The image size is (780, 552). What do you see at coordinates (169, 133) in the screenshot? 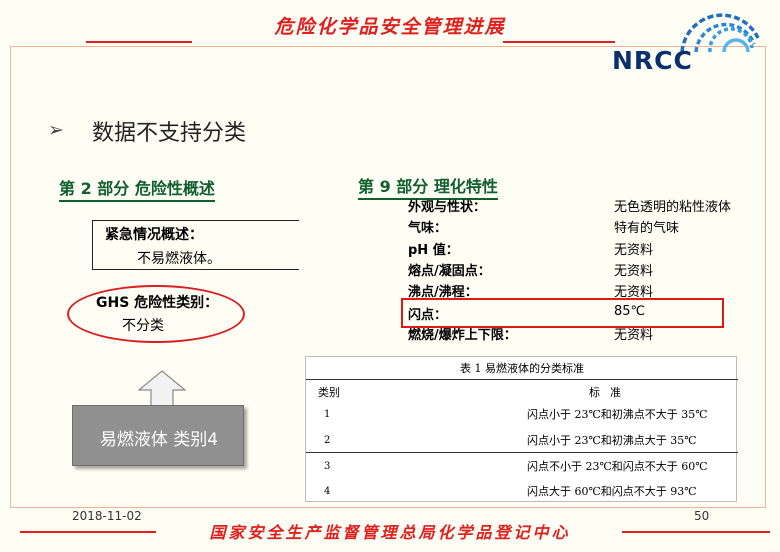
I see `bullet-text: 数据不支持分类` at bounding box center [169, 133].